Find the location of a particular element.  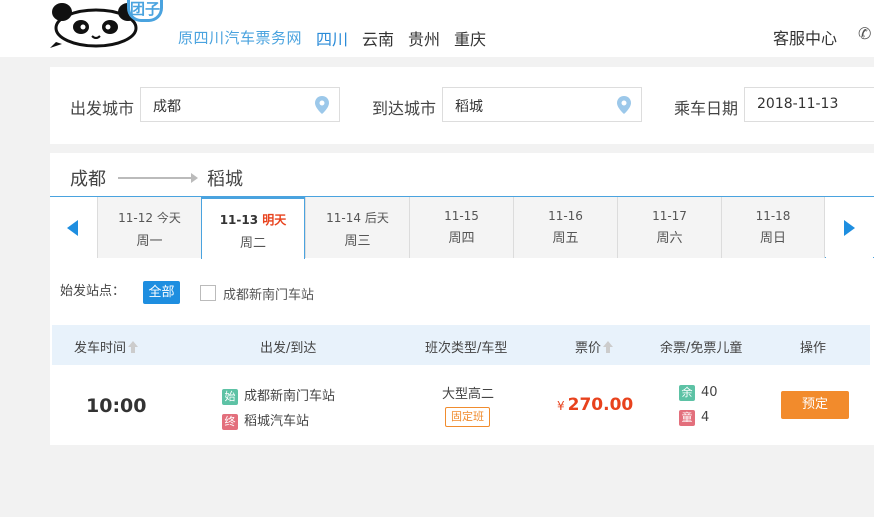

region-nav: 四川 云南 贵州 重庆 is located at coordinates (401, 38).